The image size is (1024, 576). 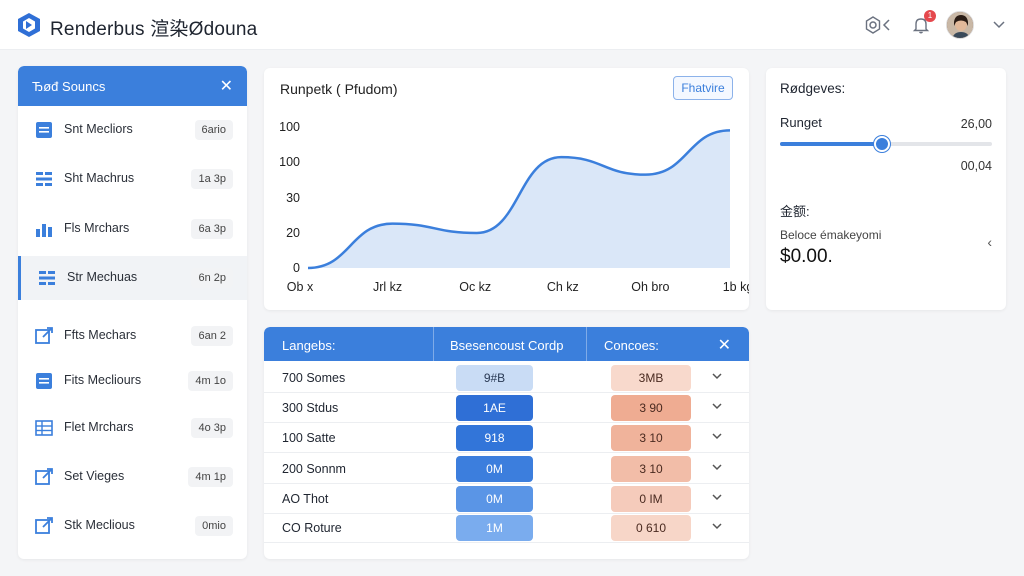 I want to click on list-icon, so click(x=44, y=130).